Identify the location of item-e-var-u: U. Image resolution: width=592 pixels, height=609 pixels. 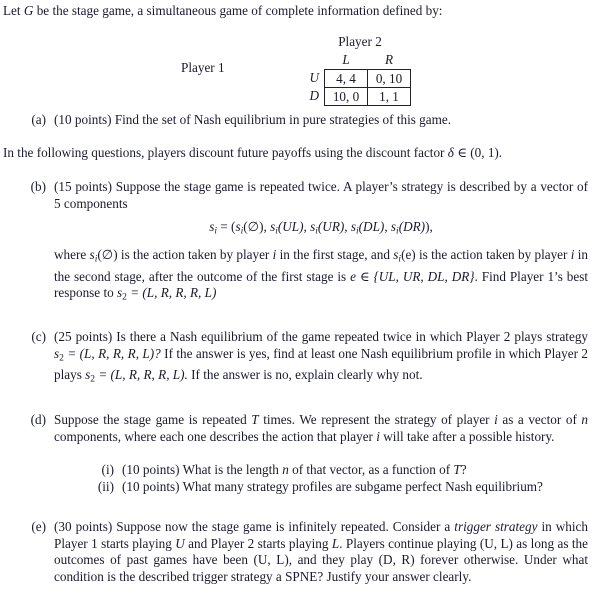
(180, 543).